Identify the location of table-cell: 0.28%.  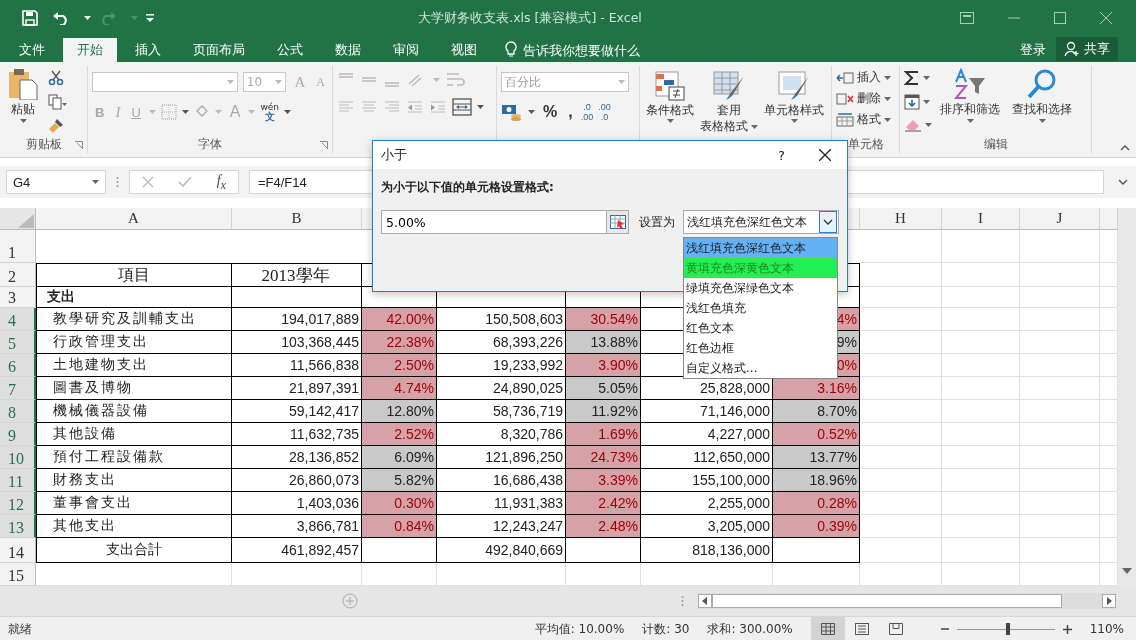
(816, 503).